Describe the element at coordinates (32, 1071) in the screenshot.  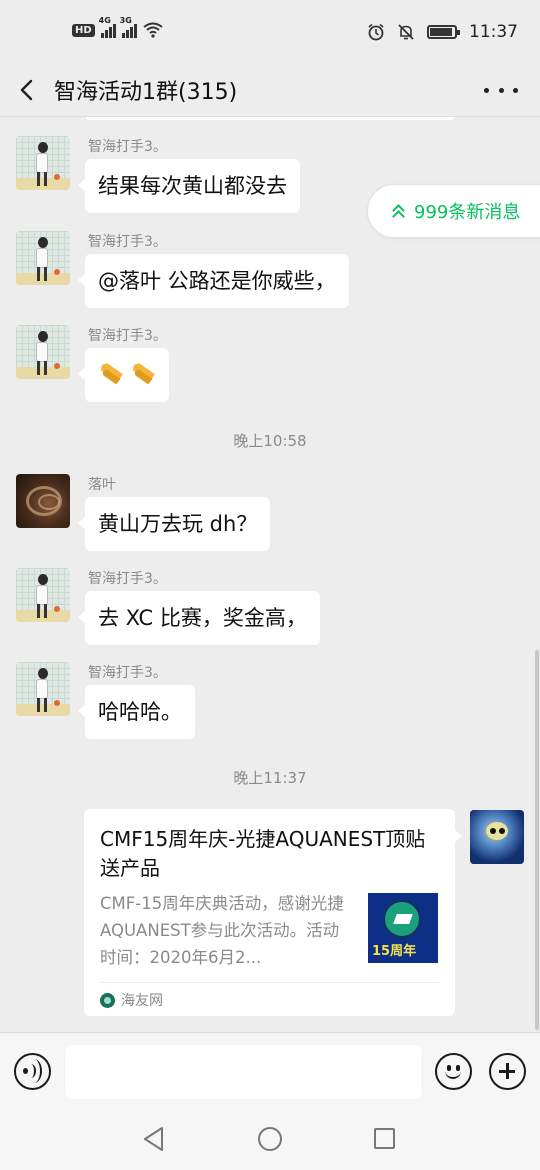
I see `voice-icon` at that location.